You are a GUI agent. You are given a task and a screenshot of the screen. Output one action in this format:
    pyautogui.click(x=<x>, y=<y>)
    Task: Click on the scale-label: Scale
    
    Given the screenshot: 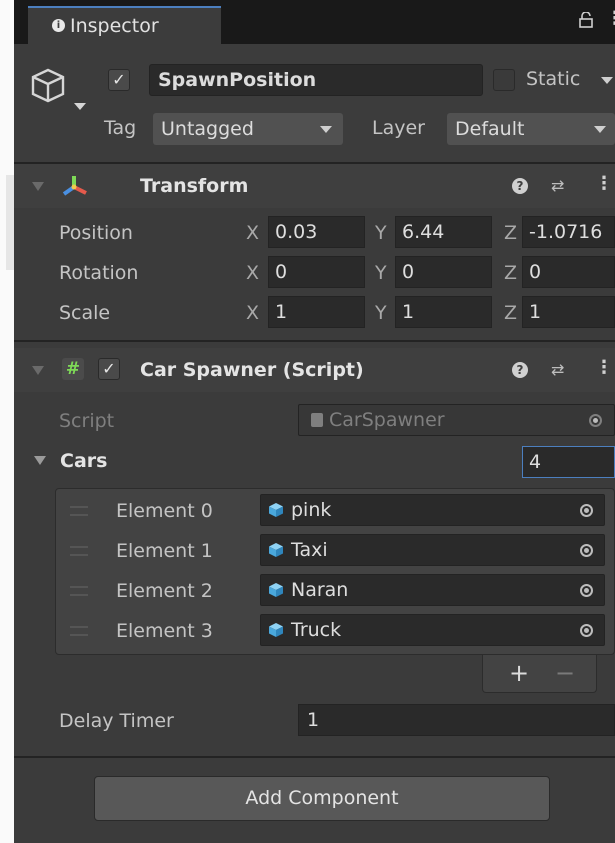 What is the action you would take?
    pyautogui.click(x=85, y=313)
    